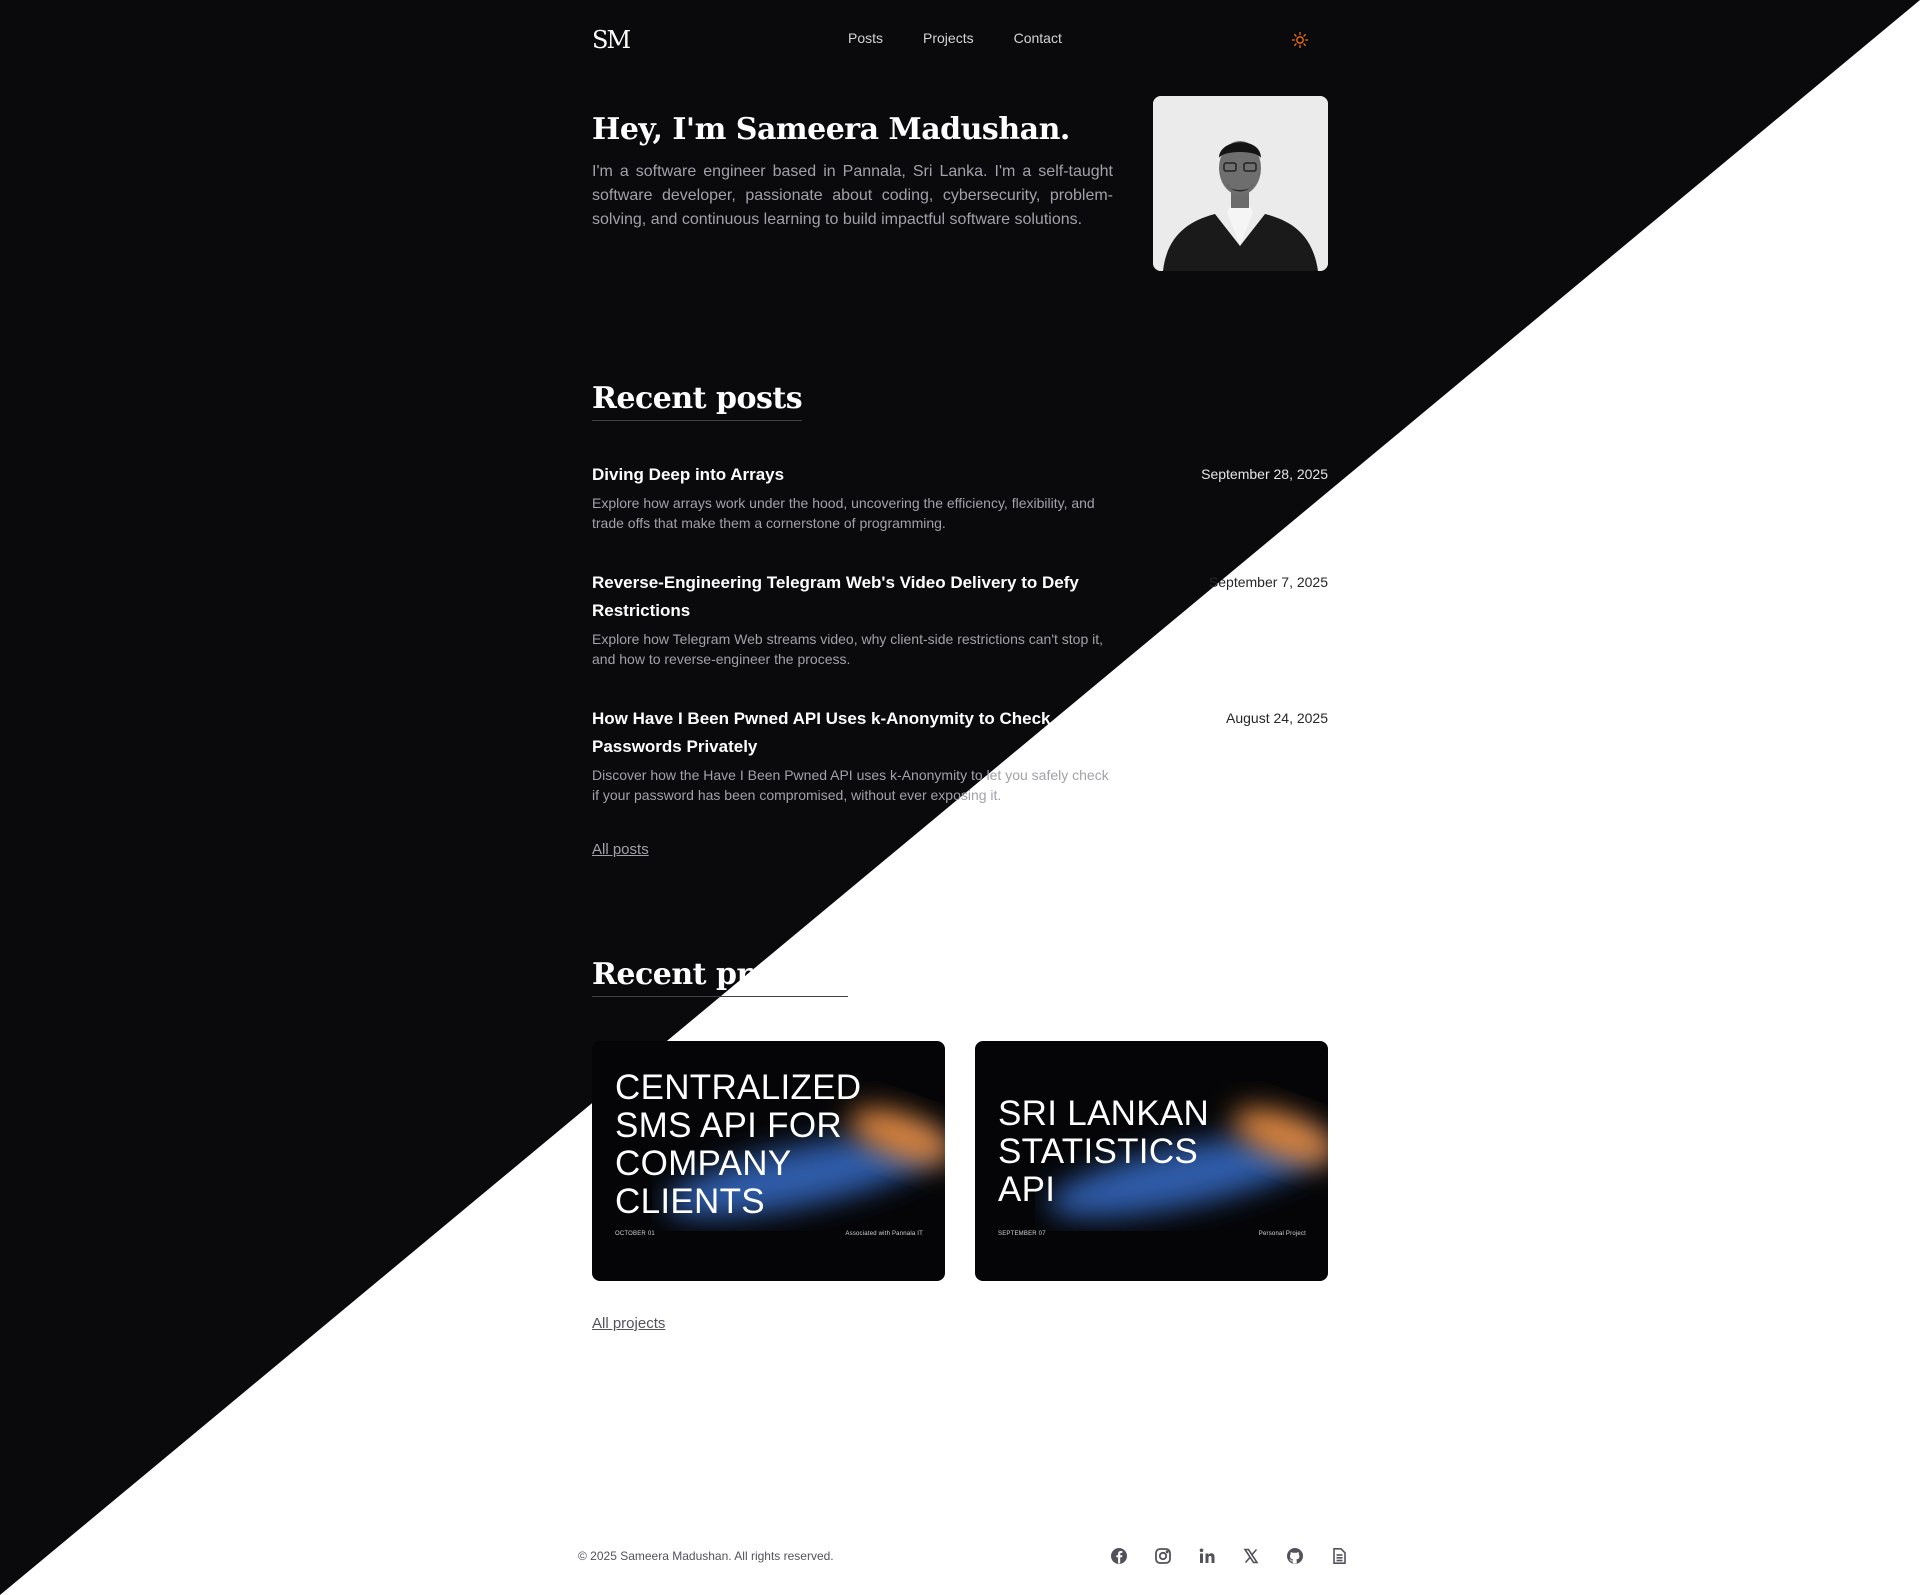 The height and width of the screenshot is (1595, 1920). I want to click on github-icon, so click(1295, 1556).